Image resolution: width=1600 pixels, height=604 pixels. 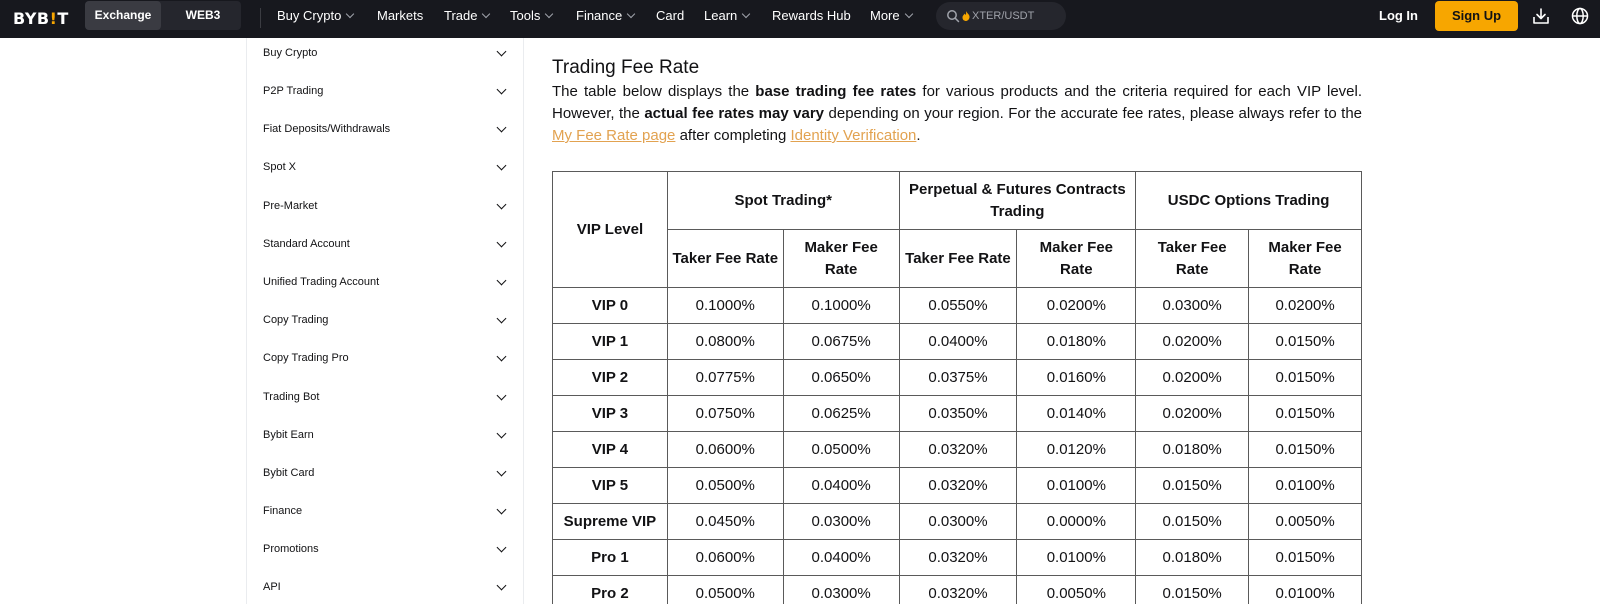 I want to click on nav-rewards-hub: Rewards Hub, so click(x=811, y=15).